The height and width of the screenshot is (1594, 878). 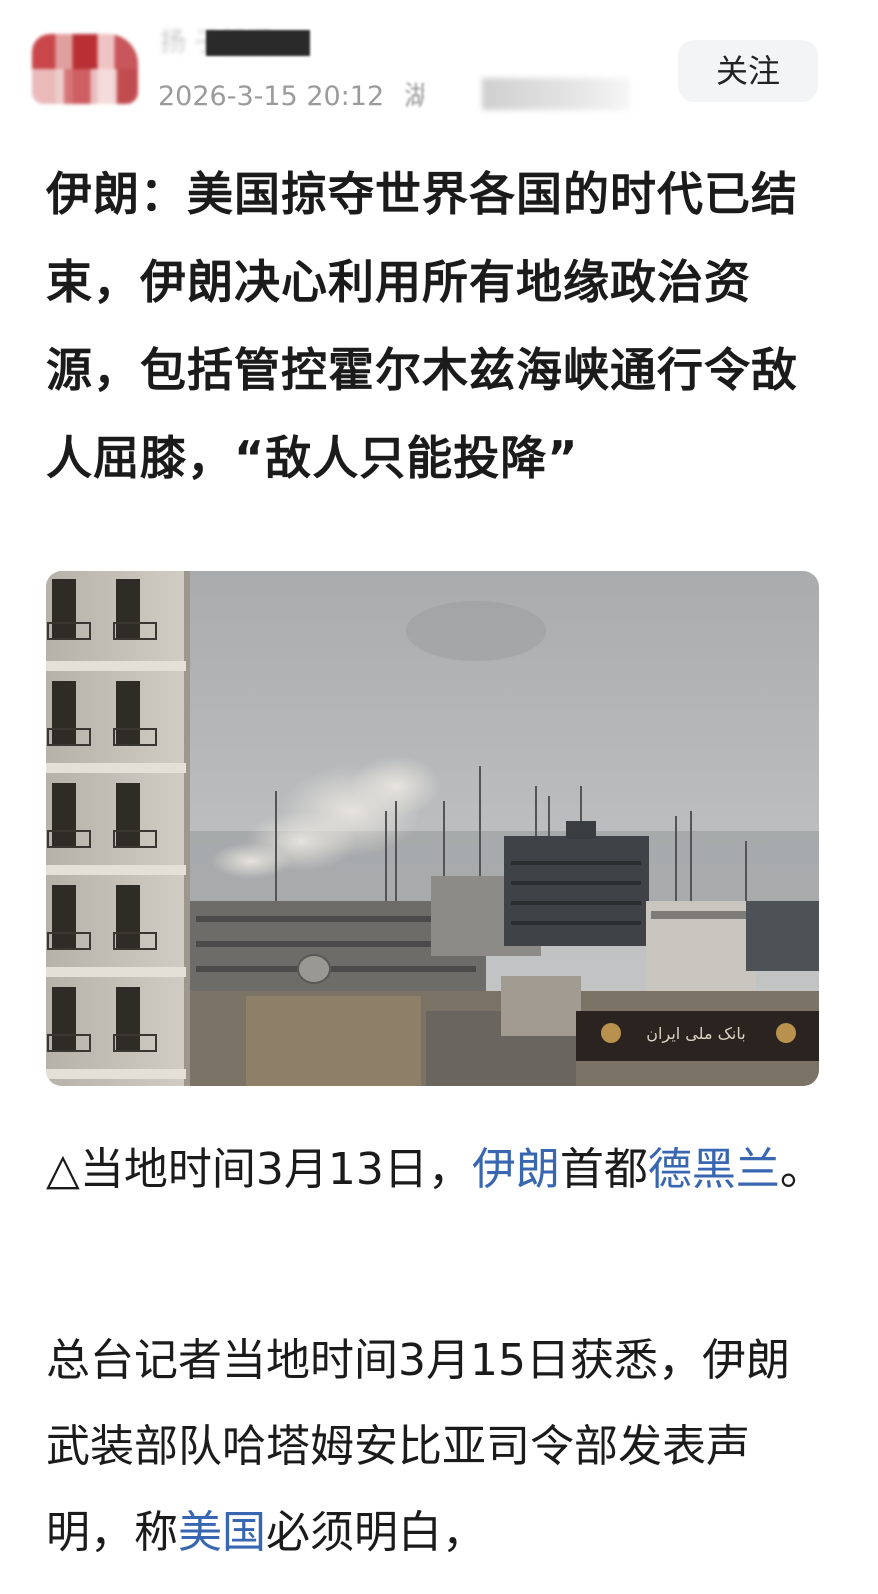 What do you see at coordinates (714, 1169) in the screenshot?
I see `link-tehran: 德黑兰` at bounding box center [714, 1169].